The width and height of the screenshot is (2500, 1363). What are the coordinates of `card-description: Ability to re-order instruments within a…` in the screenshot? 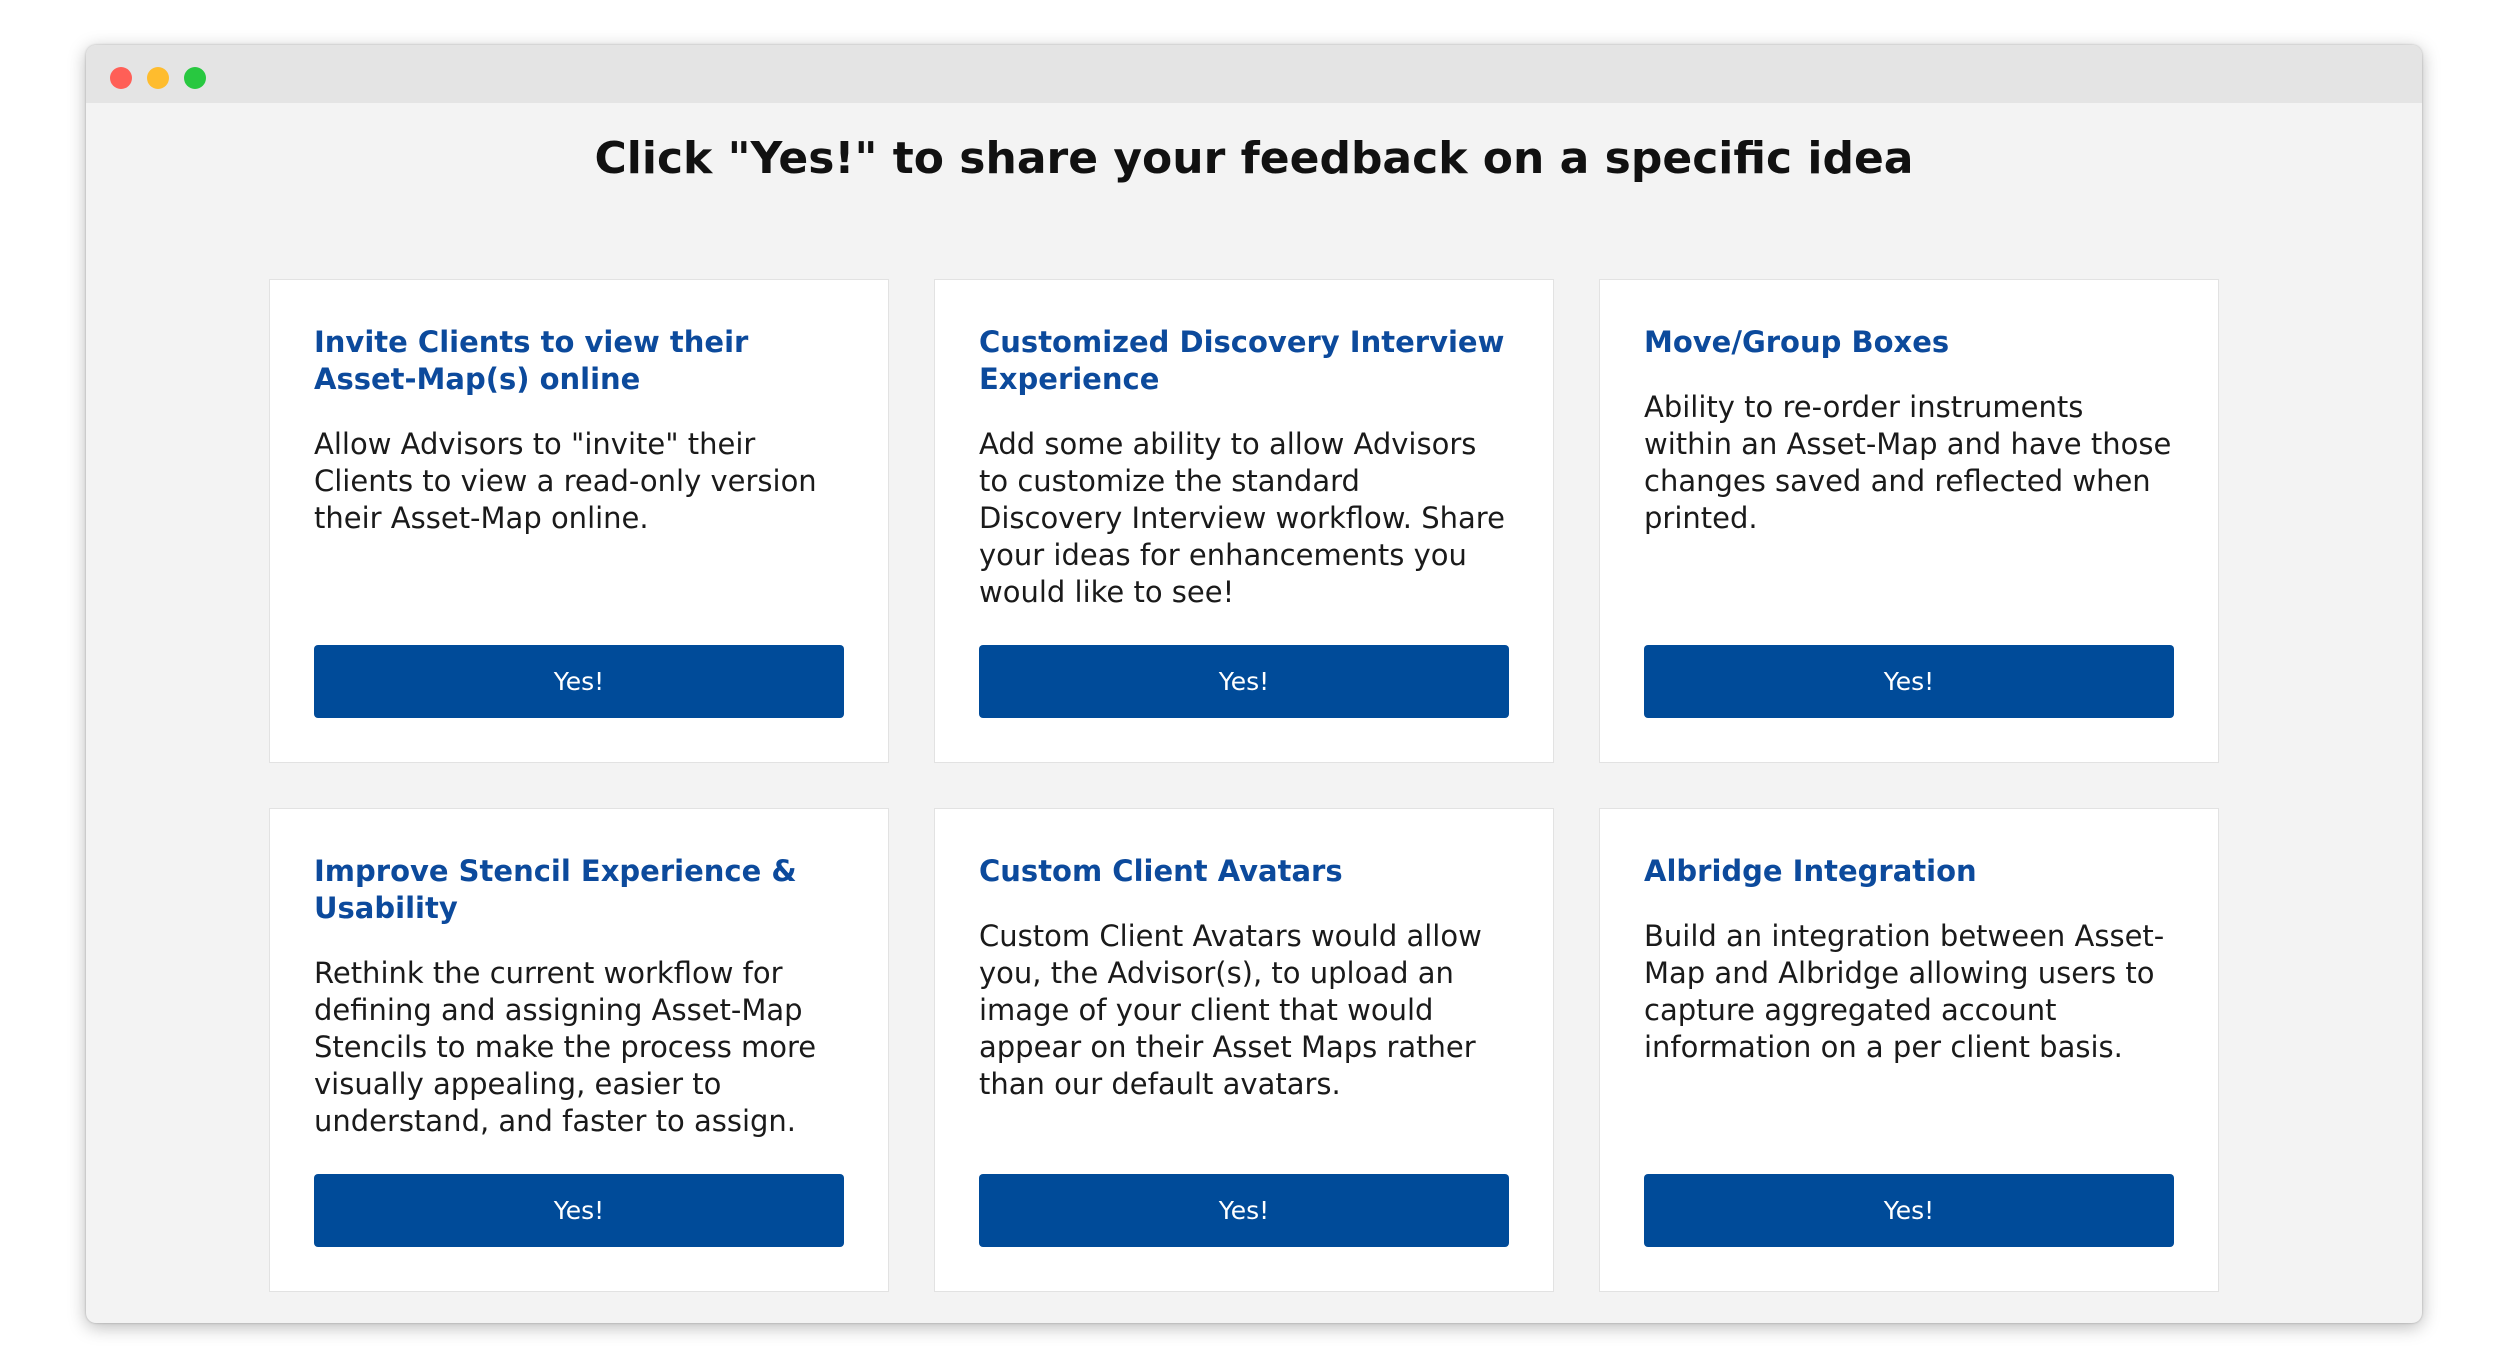 It's located at (1908, 462).